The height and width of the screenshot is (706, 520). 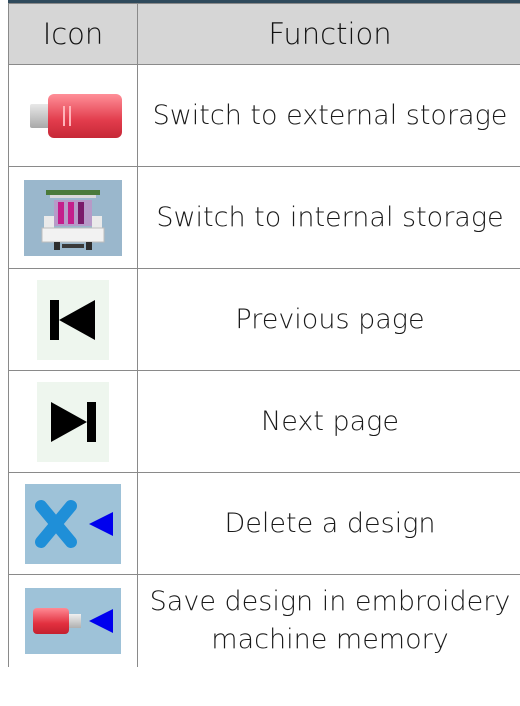 I want to click on function-cell: Switch to internal storage, so click(x=328, y=217).